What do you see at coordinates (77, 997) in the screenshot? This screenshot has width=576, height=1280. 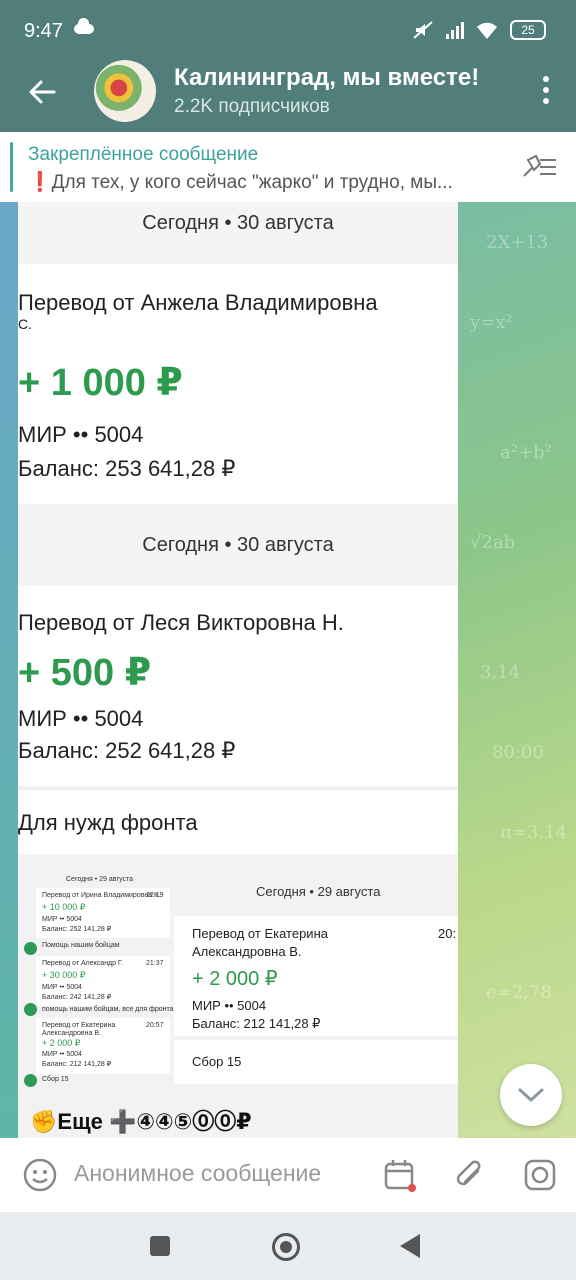 I see `mini-balance: Баланс: 242 141,28 ₽` at bounding box center [77, 997].